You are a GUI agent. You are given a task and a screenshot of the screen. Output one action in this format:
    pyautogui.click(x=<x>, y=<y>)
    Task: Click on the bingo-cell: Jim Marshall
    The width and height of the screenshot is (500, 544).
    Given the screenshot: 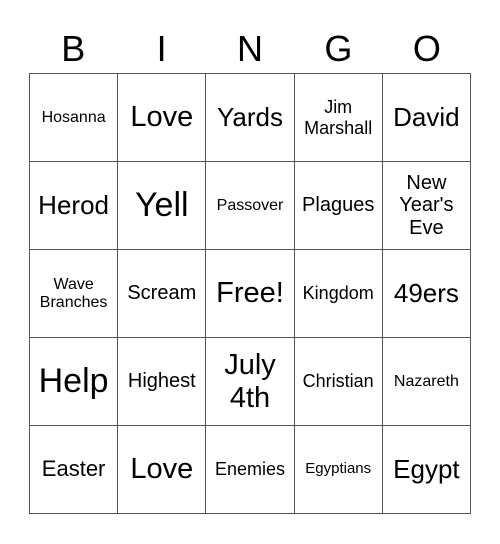 What is the action you would take?
    pyautogui.click(x=338, y=118)
    